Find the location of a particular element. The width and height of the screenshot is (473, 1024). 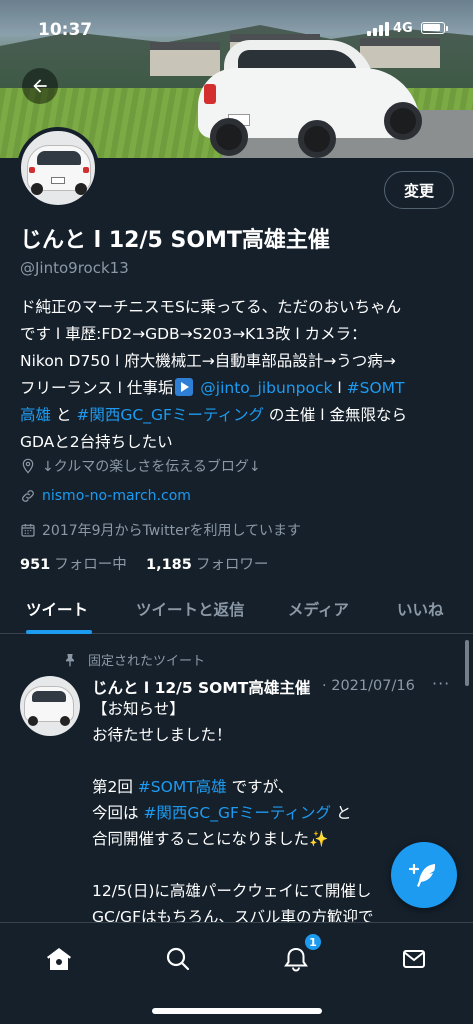

bio-separator: l is located at coordinates (339, 388).